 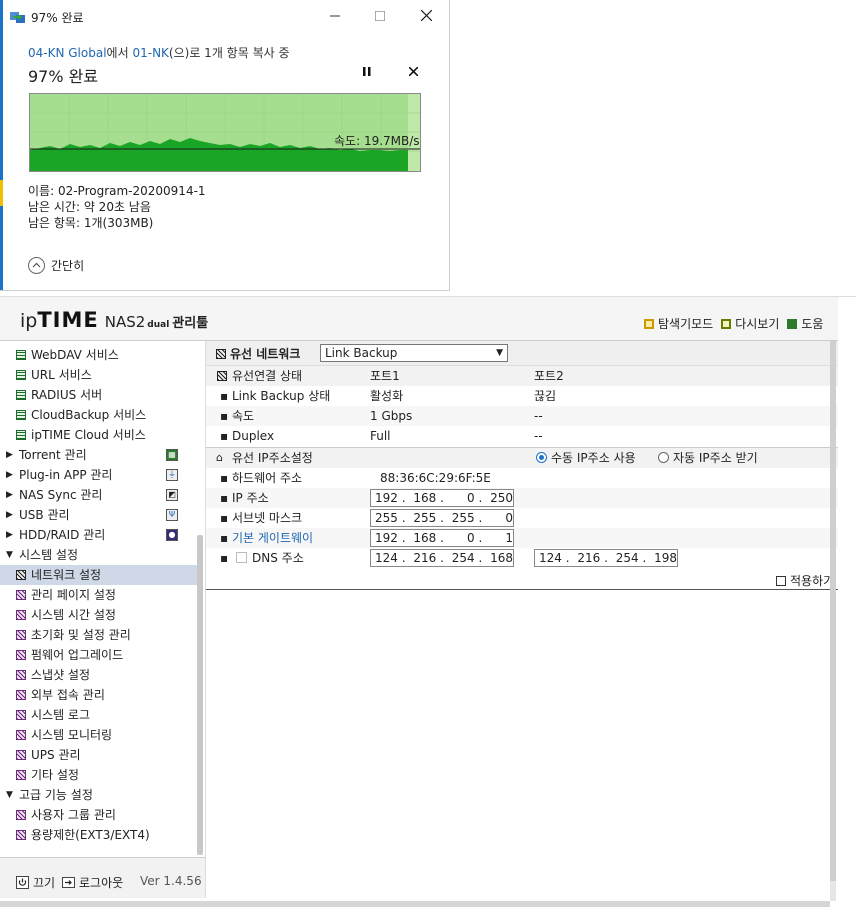 I want to click on help-label: 도움, so click(x=812, y=324).